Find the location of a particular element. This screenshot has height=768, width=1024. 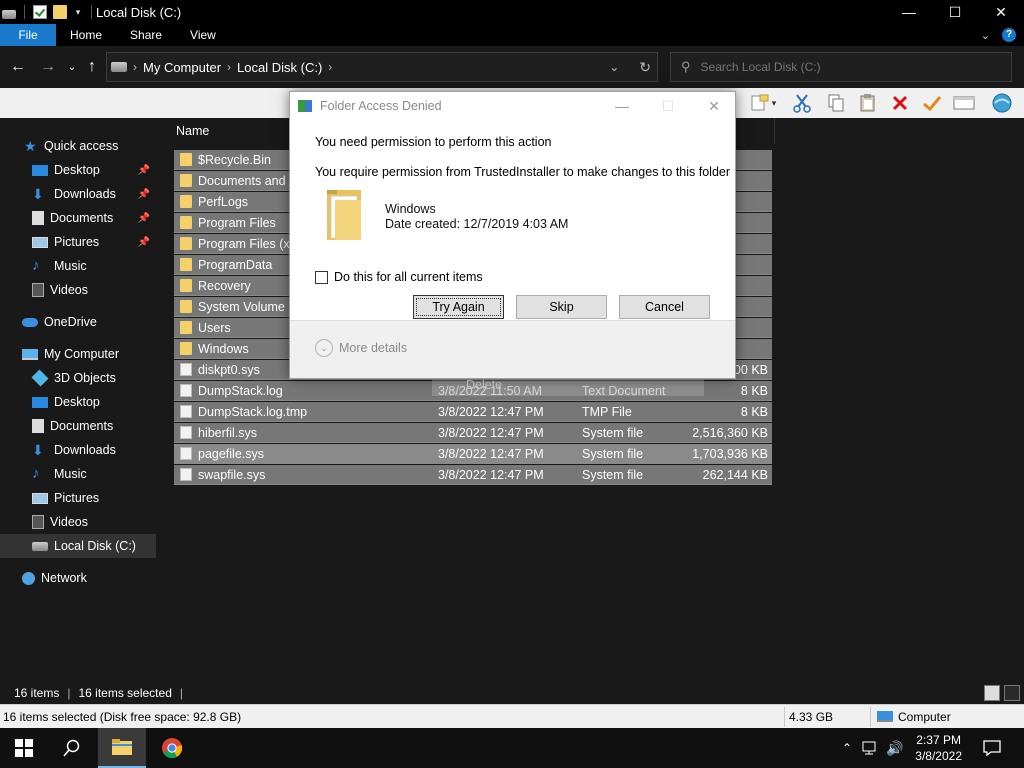

dialog-close-button: ✕ is located at coordinates (714, 106).